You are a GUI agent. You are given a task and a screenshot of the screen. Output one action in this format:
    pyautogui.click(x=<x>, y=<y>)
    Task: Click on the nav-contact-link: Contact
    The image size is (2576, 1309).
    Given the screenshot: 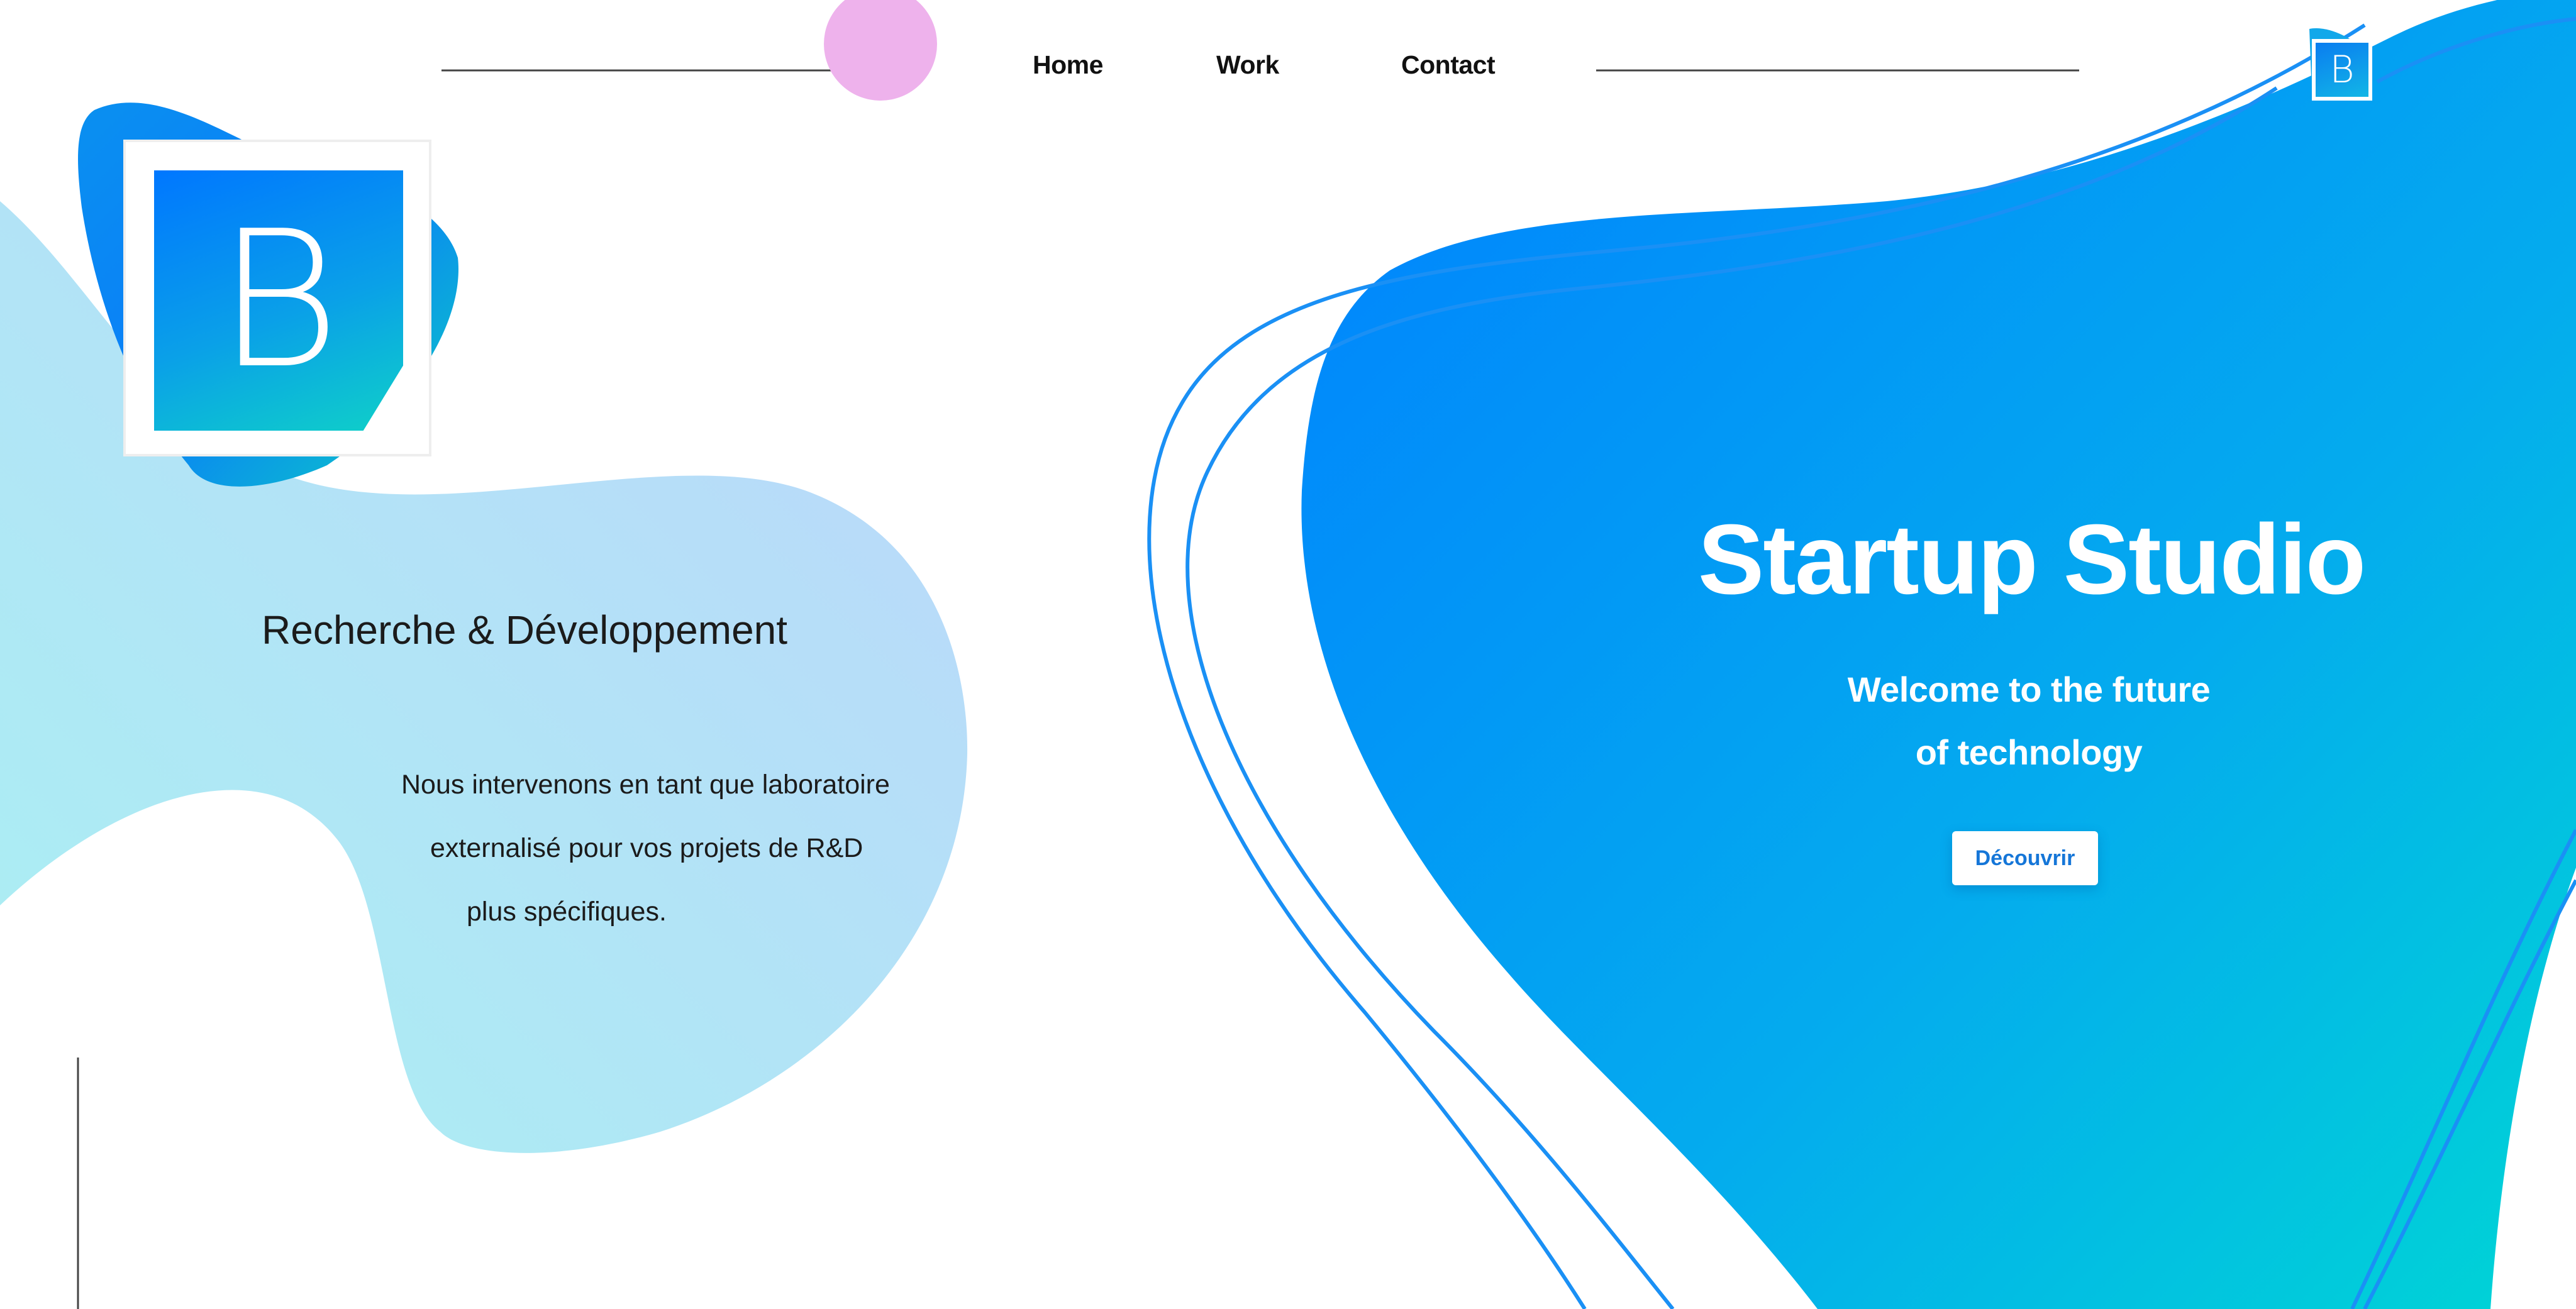 What is the action you would take?
    pyautogui.click(x=1448, y=65)
    